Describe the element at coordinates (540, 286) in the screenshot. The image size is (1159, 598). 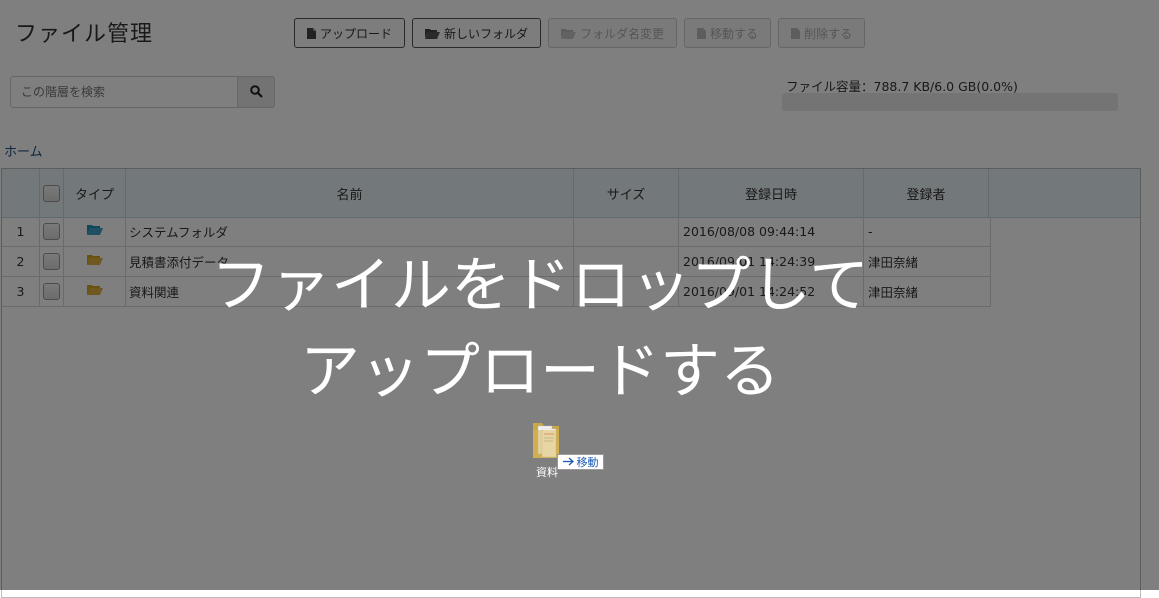
I see `drop-message-line1: ファイルをドロップして` at that location.